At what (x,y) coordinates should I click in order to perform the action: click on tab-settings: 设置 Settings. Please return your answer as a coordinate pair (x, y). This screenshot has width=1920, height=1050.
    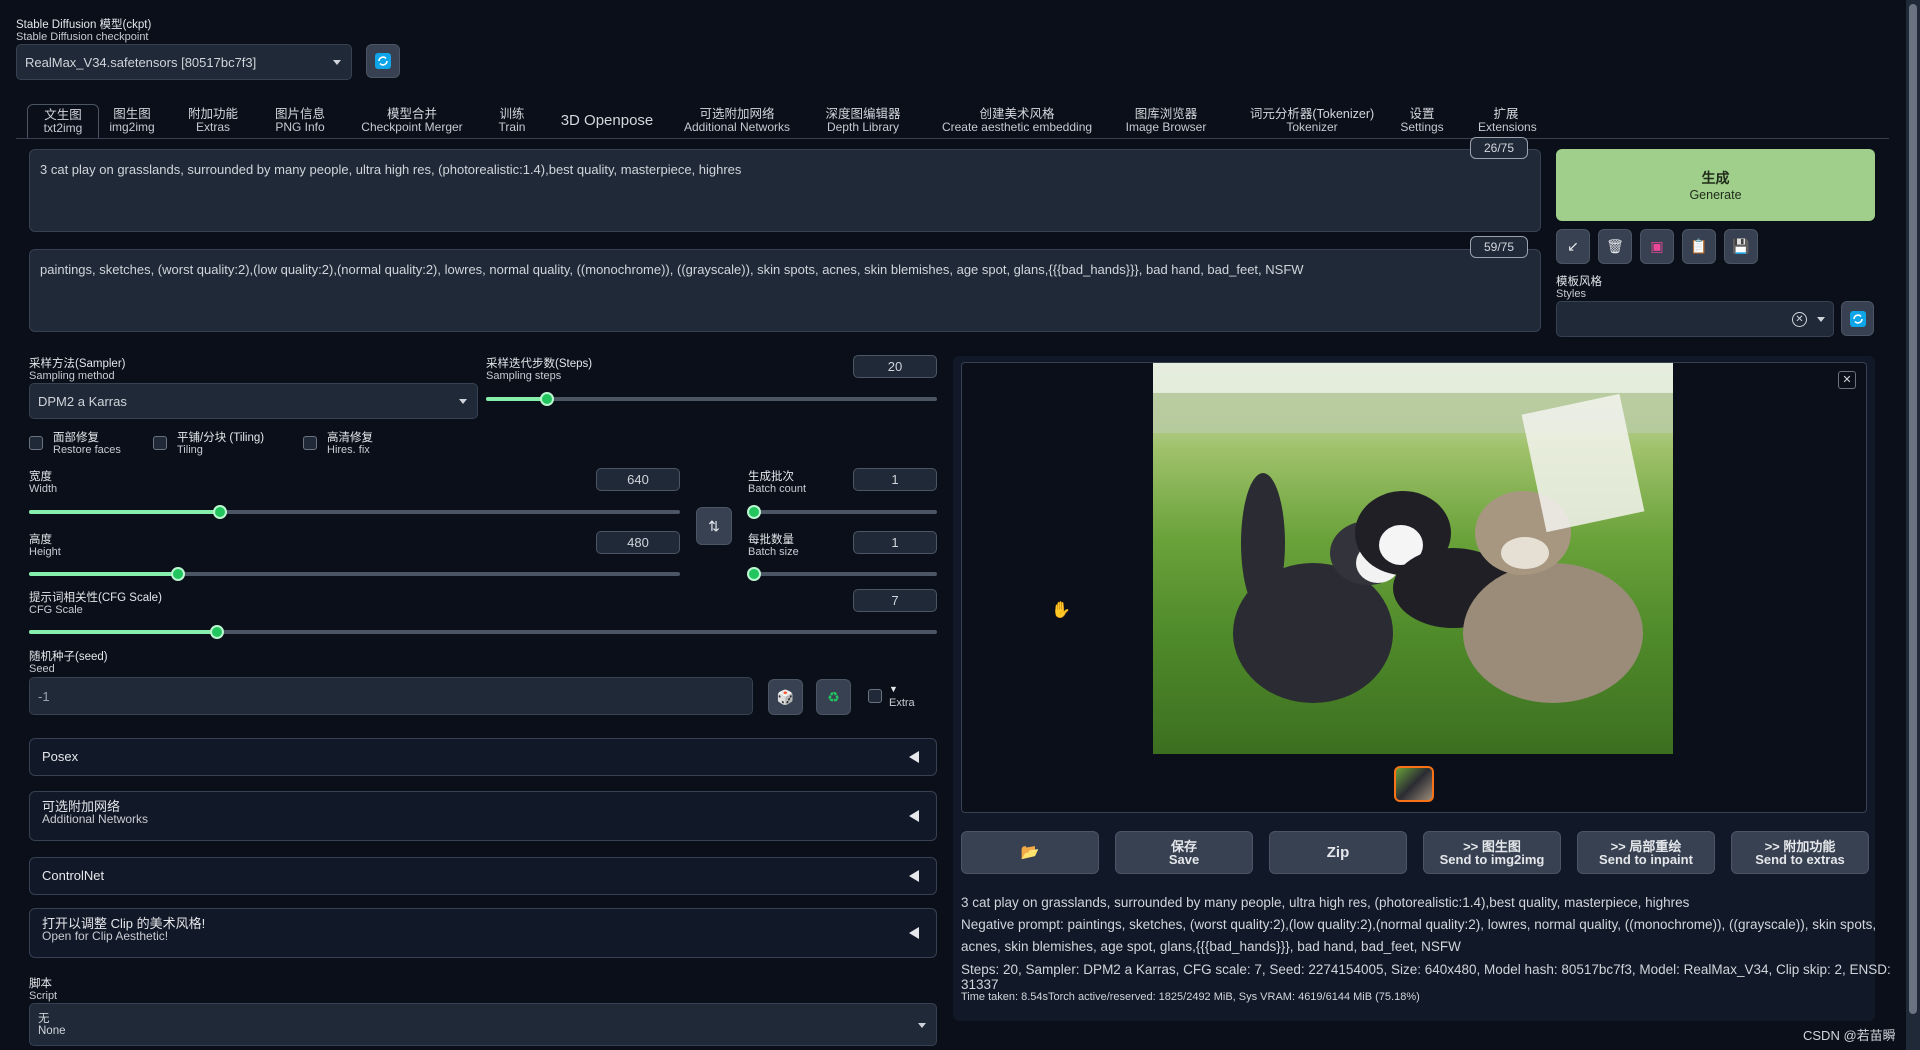
    Looking at the image, I should click on (1422, 121).